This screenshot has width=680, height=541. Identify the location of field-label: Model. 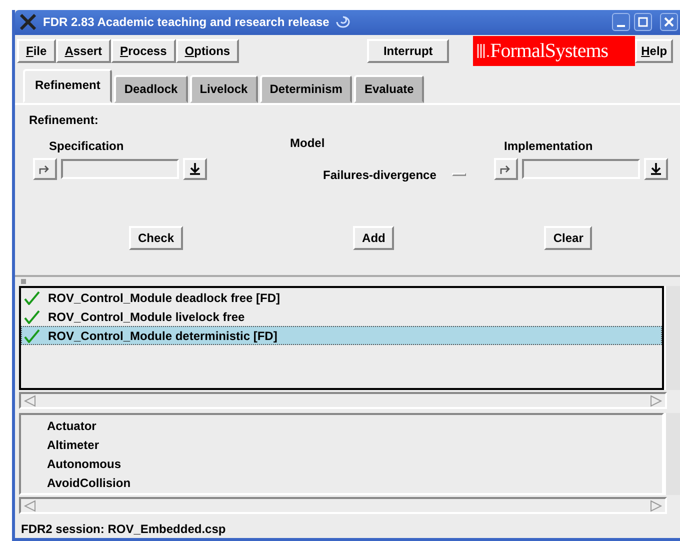
(307, 143).